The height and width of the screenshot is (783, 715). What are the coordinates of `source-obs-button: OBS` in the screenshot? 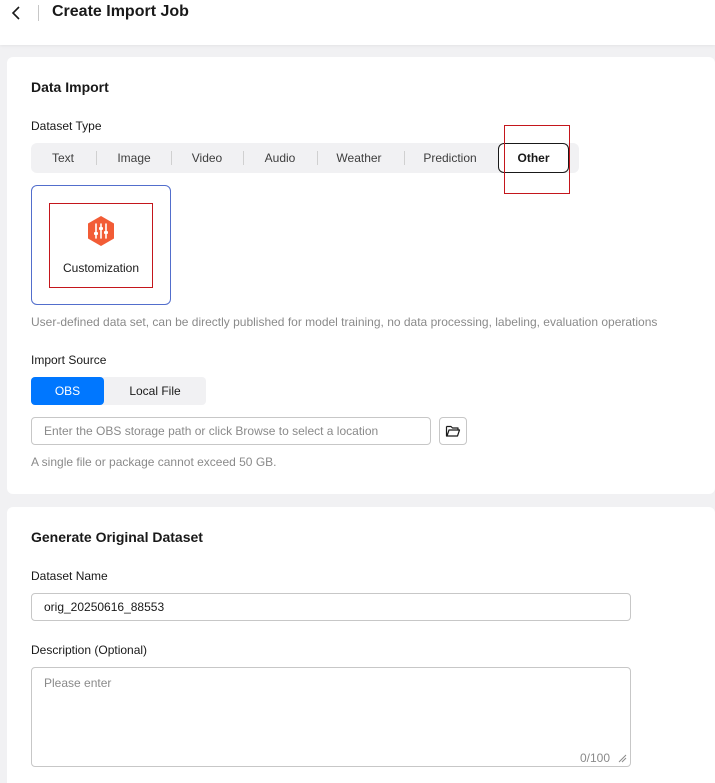 It's located at (67, 391).